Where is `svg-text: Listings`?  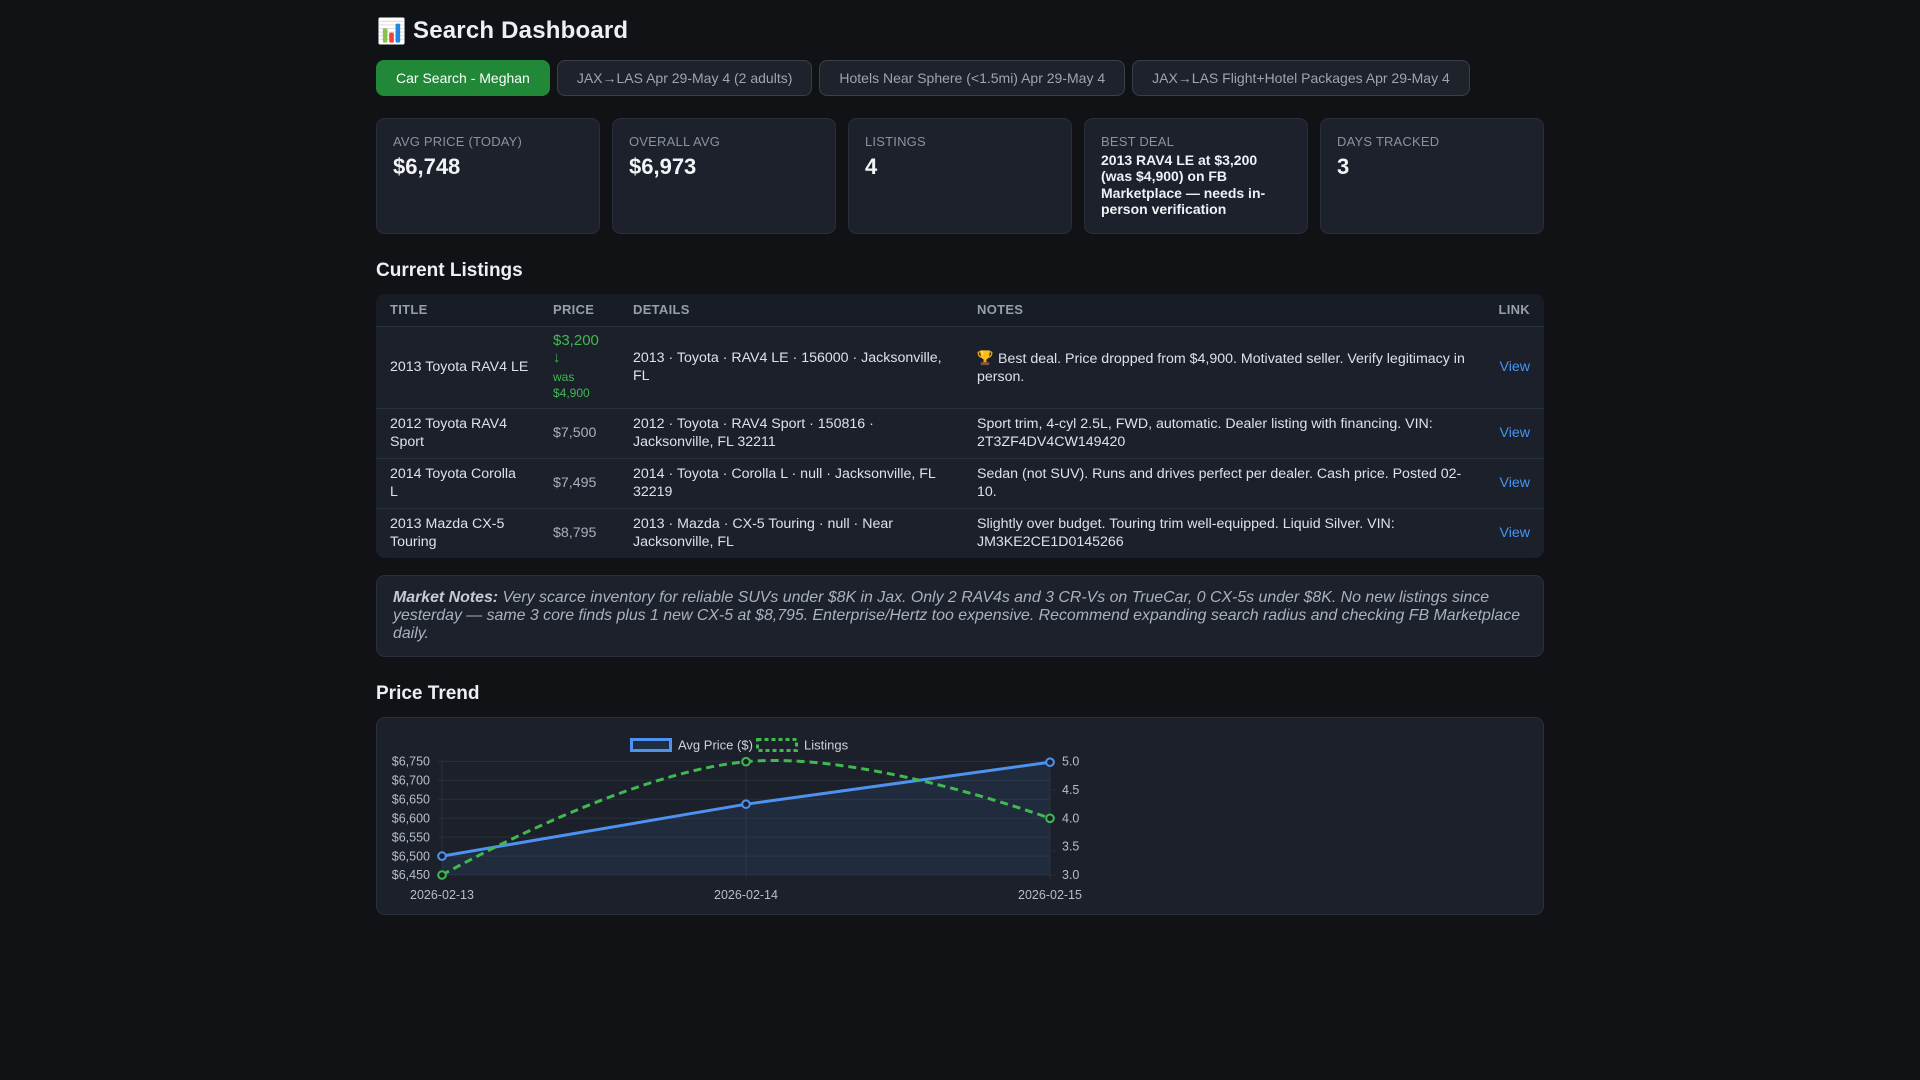
svg-text: Listings is located at coordinates (826, 744).